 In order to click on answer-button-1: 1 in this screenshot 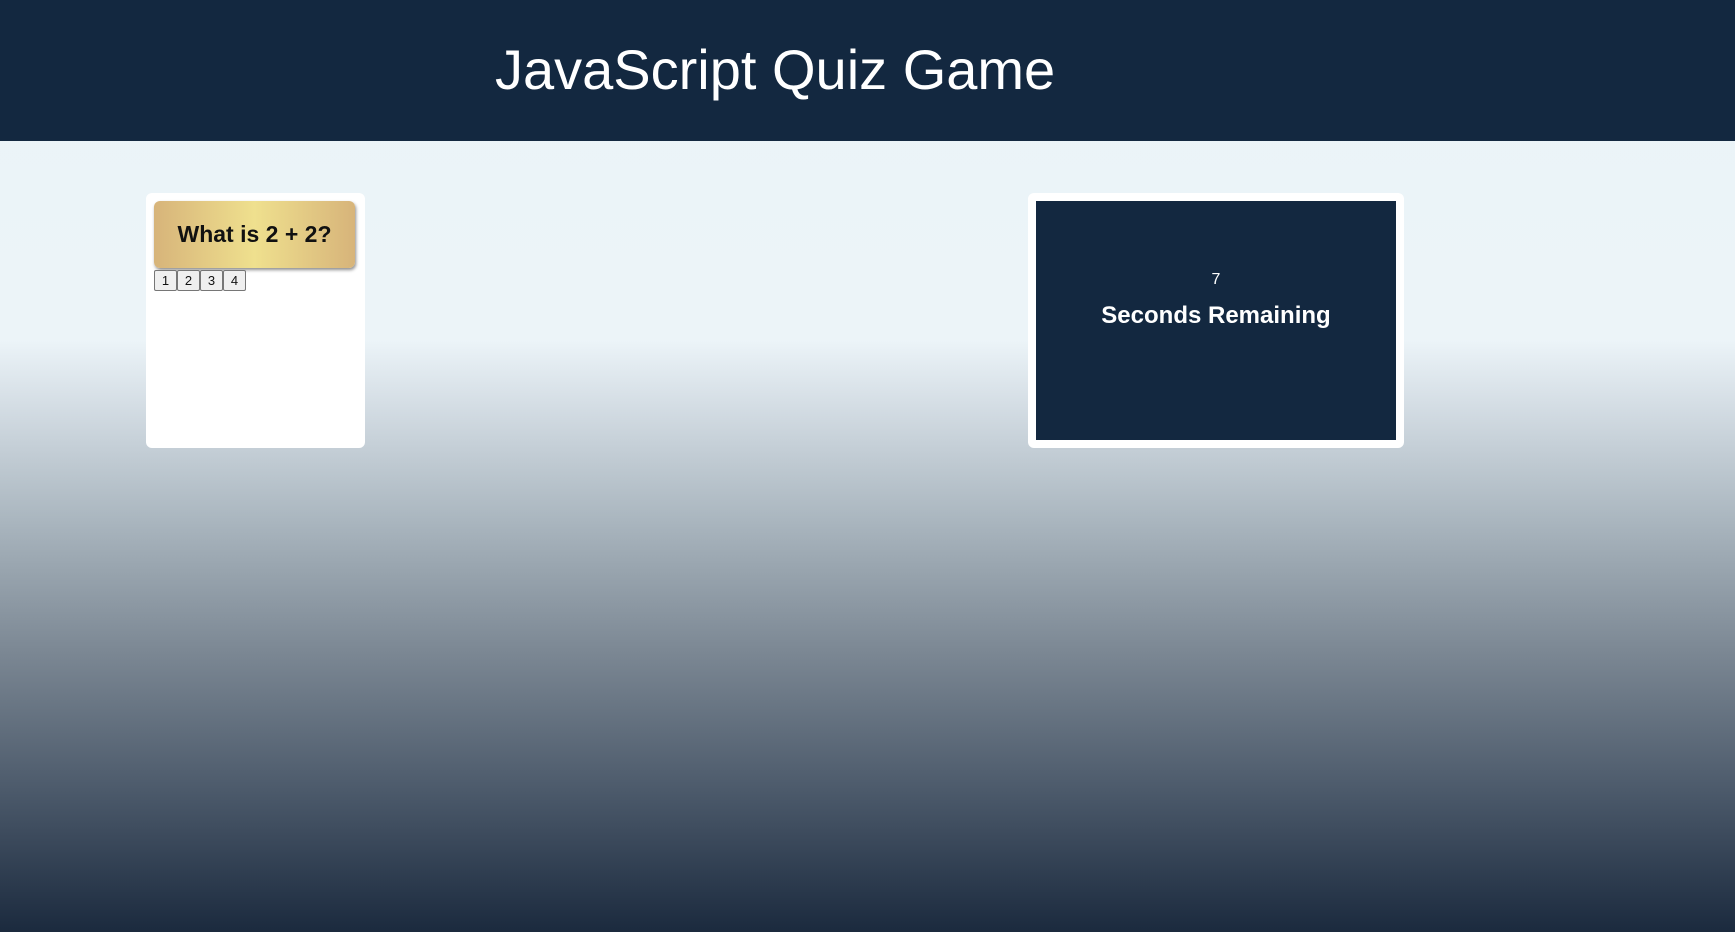, I will do `click(165, 280)`.